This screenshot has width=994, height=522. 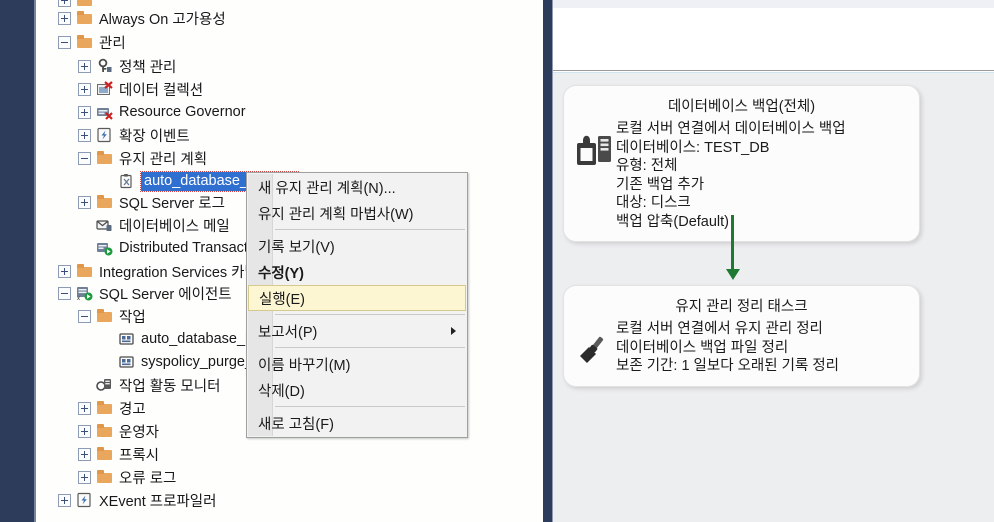 I want to click on tree-item-: 프록시, so click(x=99, y=454).